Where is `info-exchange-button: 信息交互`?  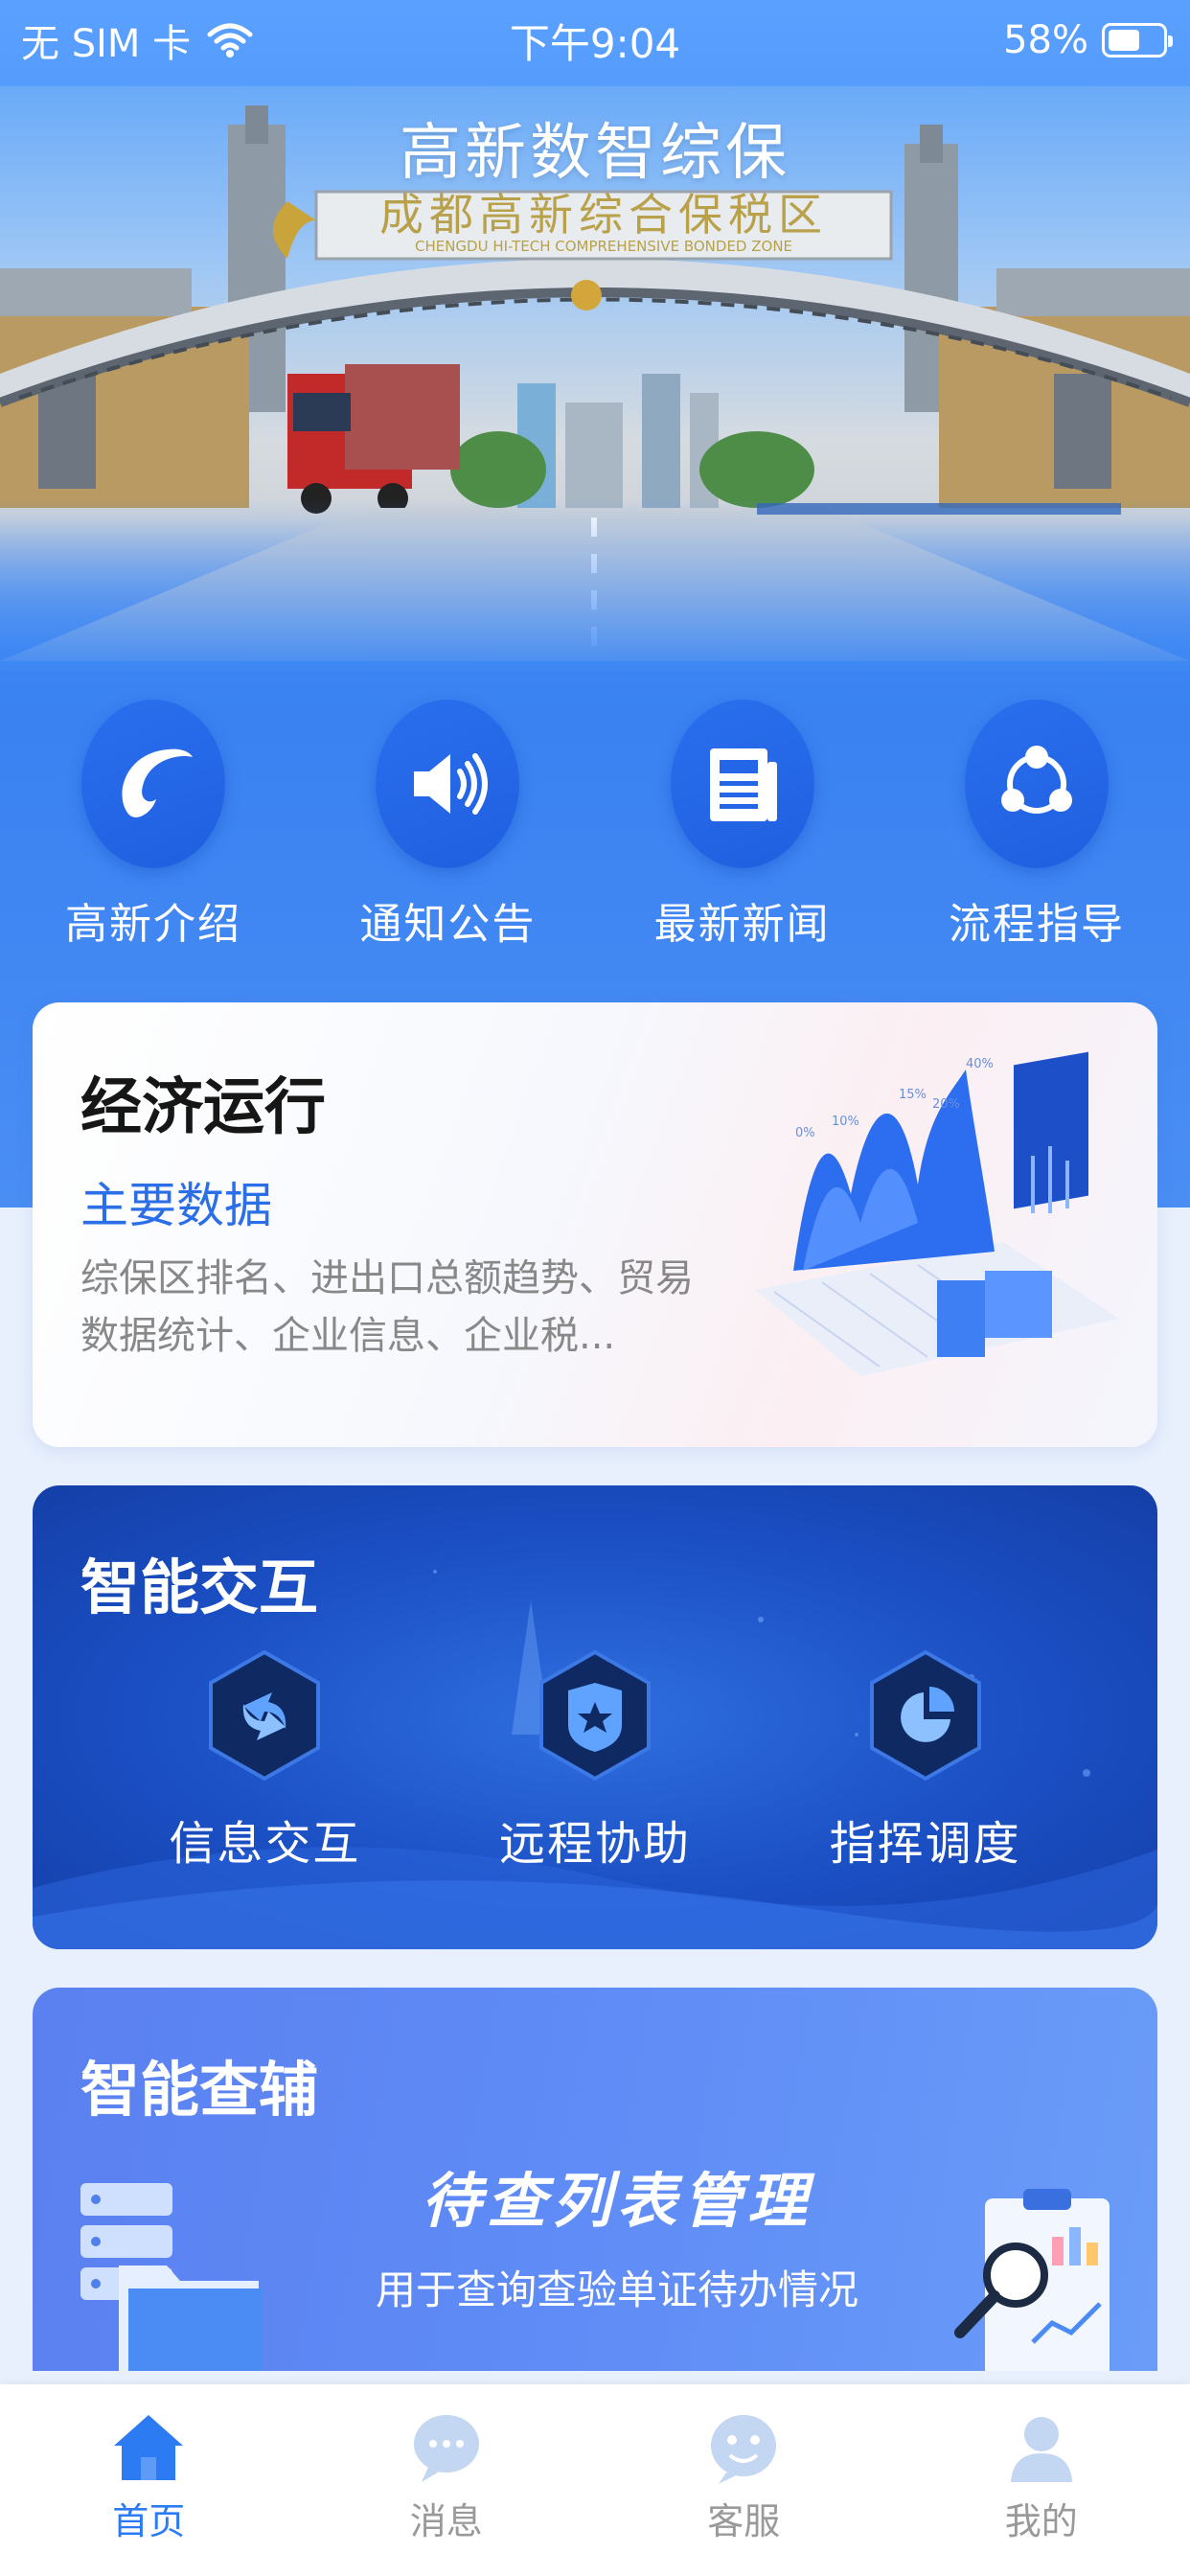 info-exchange-button: 信息交互 is located at coordinates (264, 1760).